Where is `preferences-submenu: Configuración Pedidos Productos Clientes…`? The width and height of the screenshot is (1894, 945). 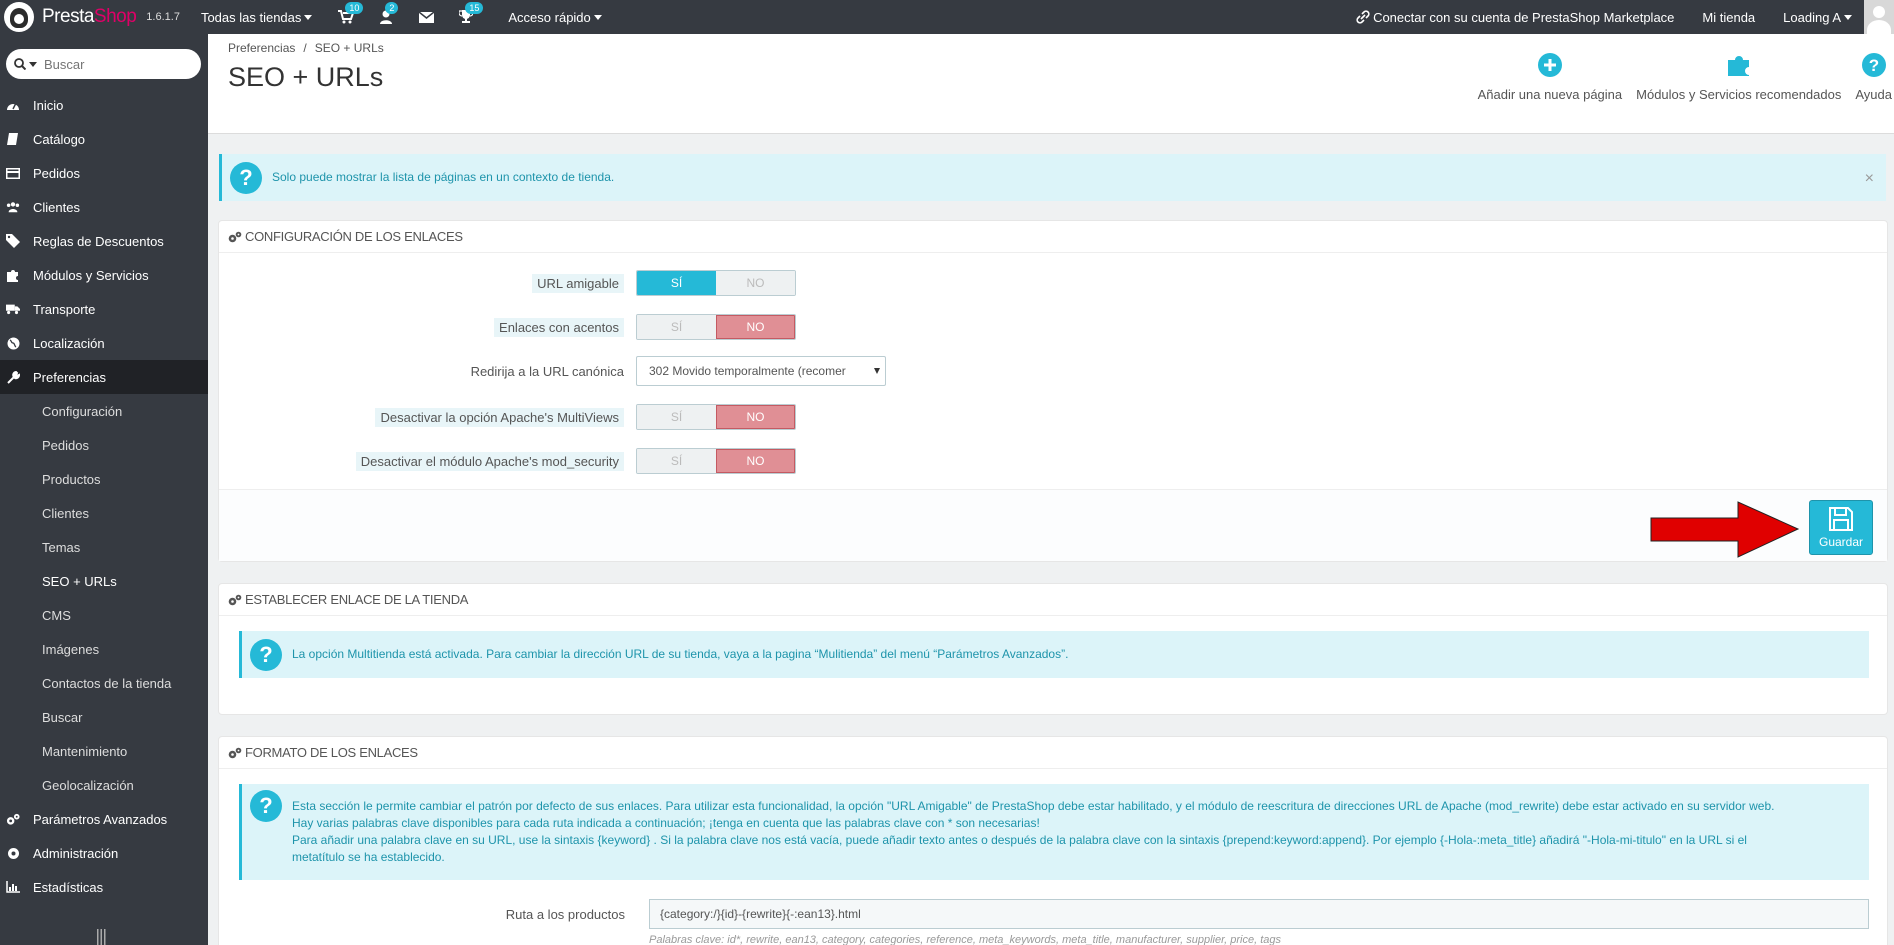 preferences-submenu: Configuración Pedidos Productos Clientes… is located at coordinates (104, 598).